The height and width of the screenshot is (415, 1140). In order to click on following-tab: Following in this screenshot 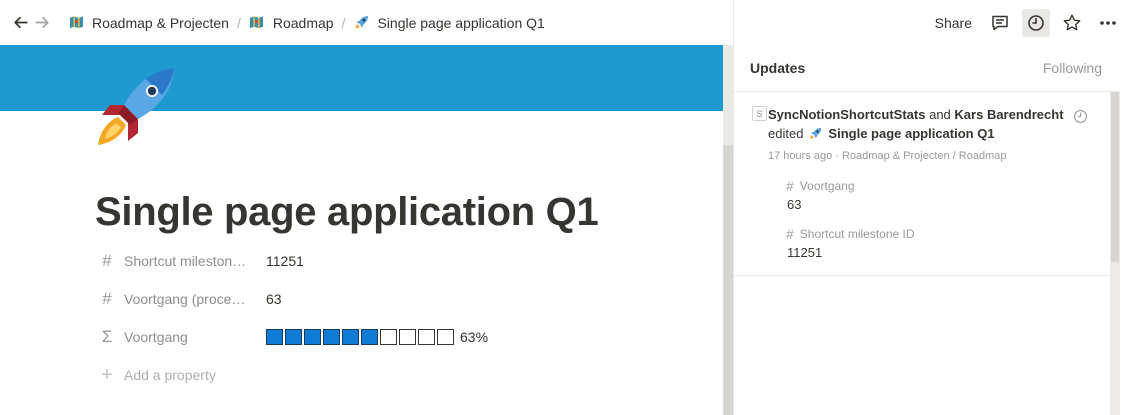, I will do `click(1072, 68)`.